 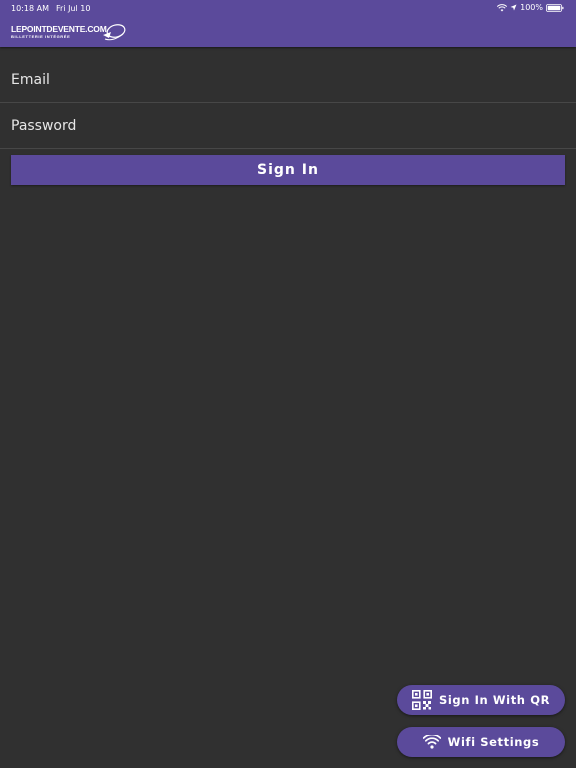 I want to click on status-time: 10:18 AM, so click(x=30, y=8).